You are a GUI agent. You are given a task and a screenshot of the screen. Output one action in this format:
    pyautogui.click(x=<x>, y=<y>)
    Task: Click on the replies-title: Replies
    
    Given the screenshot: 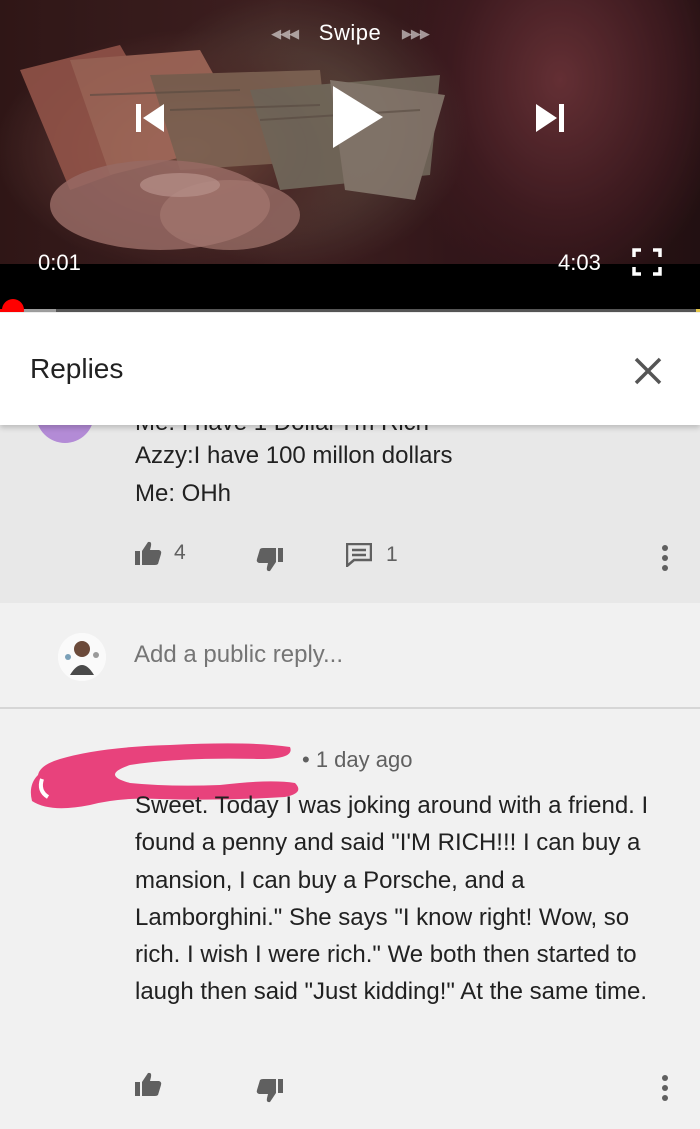 What is the action you would take?
    pyautogui.click(x=77, y=368)
    